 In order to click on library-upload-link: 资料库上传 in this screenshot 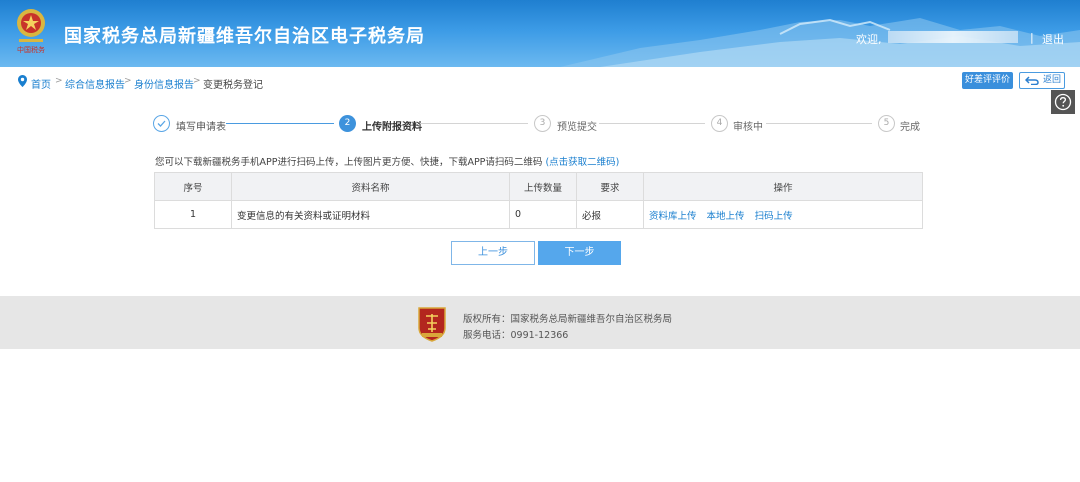, I will do `click(673, 216)`.